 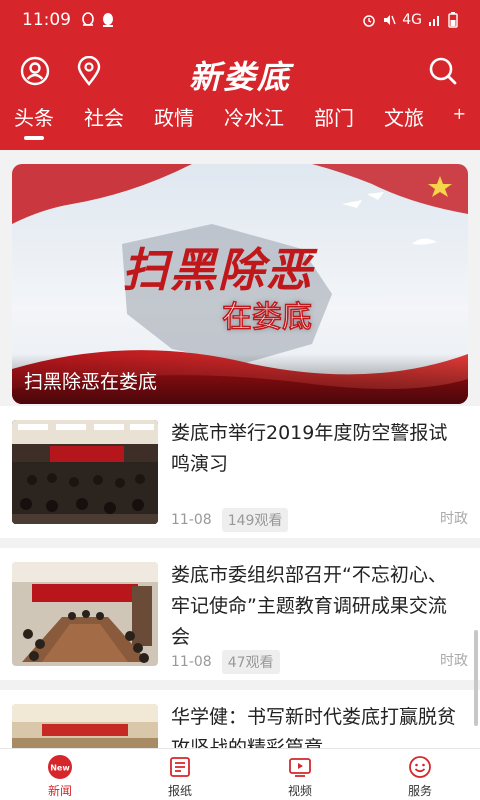 I want to click on status-time: 11:09, so click(x=46, y=20).